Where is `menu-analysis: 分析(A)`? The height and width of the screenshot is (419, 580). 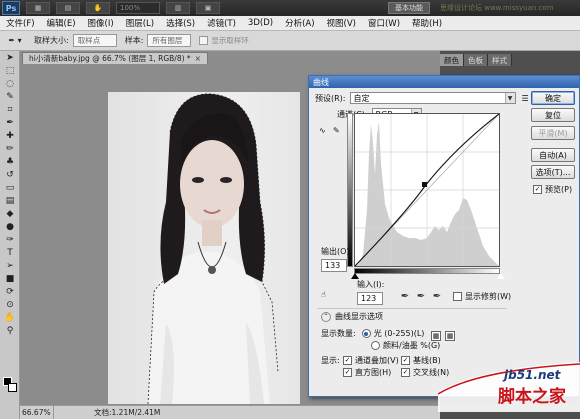
menu-analysis: 分析(A) is located at coordinates (299, 23).